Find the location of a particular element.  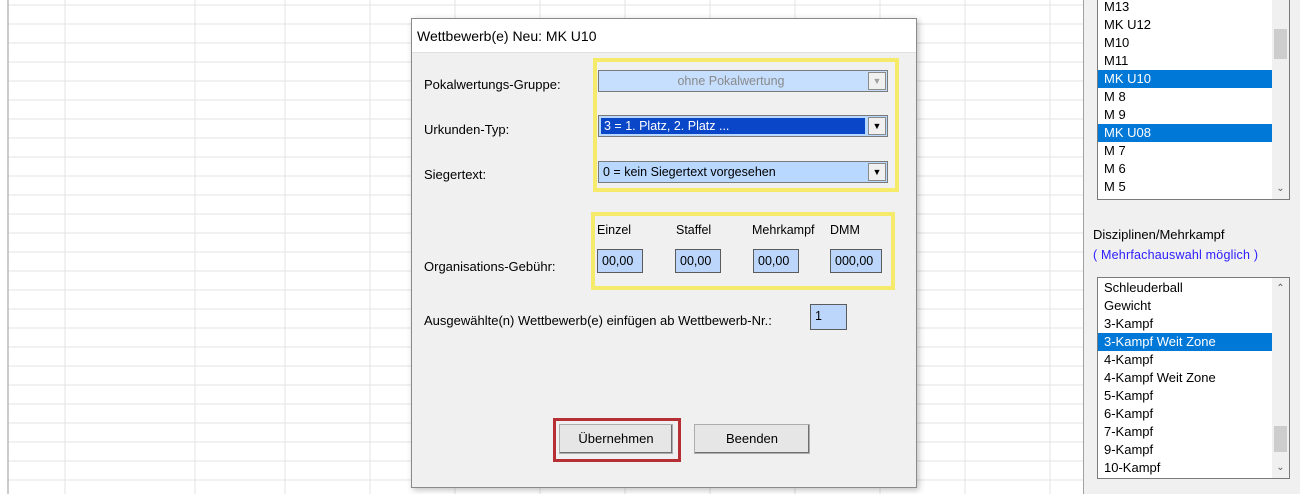

chevron-up-icon: ⌃ is located at coordinates (1280, 288).